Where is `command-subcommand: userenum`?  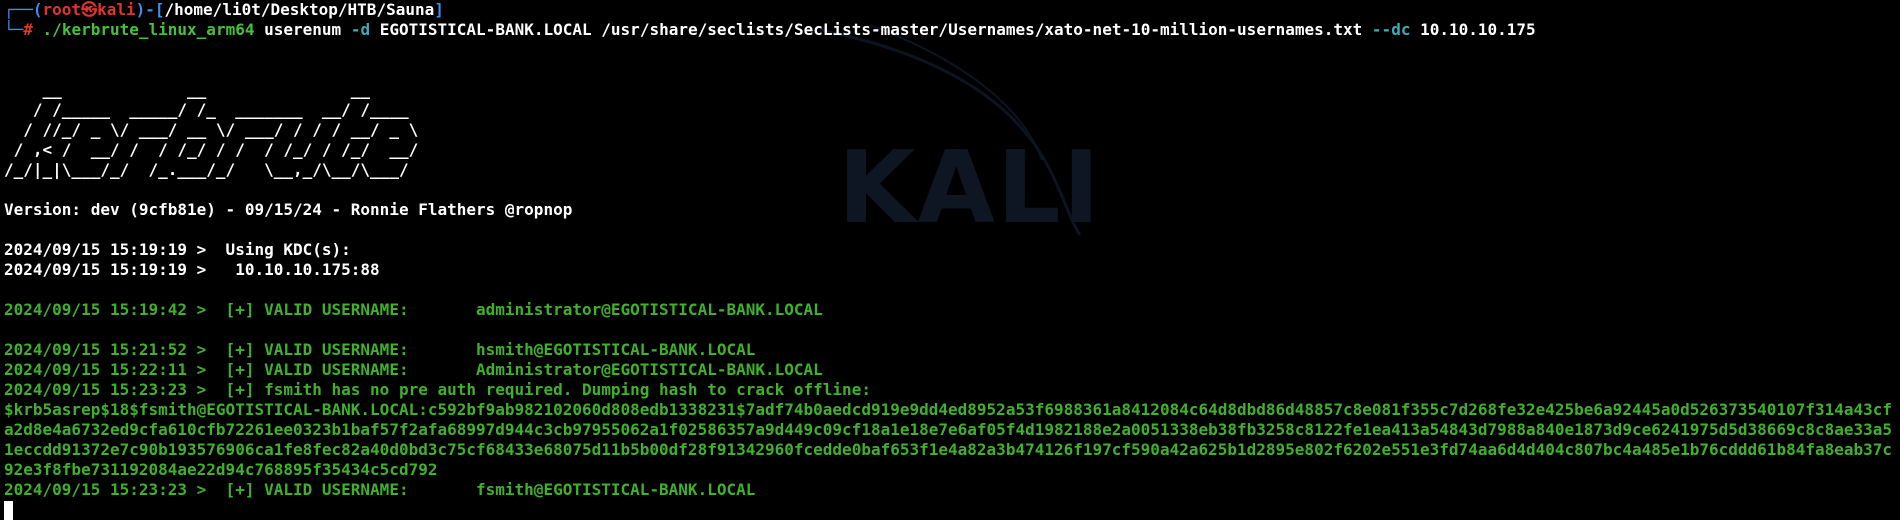
command-subcommand: userenum is located at coordinates (303, 29).